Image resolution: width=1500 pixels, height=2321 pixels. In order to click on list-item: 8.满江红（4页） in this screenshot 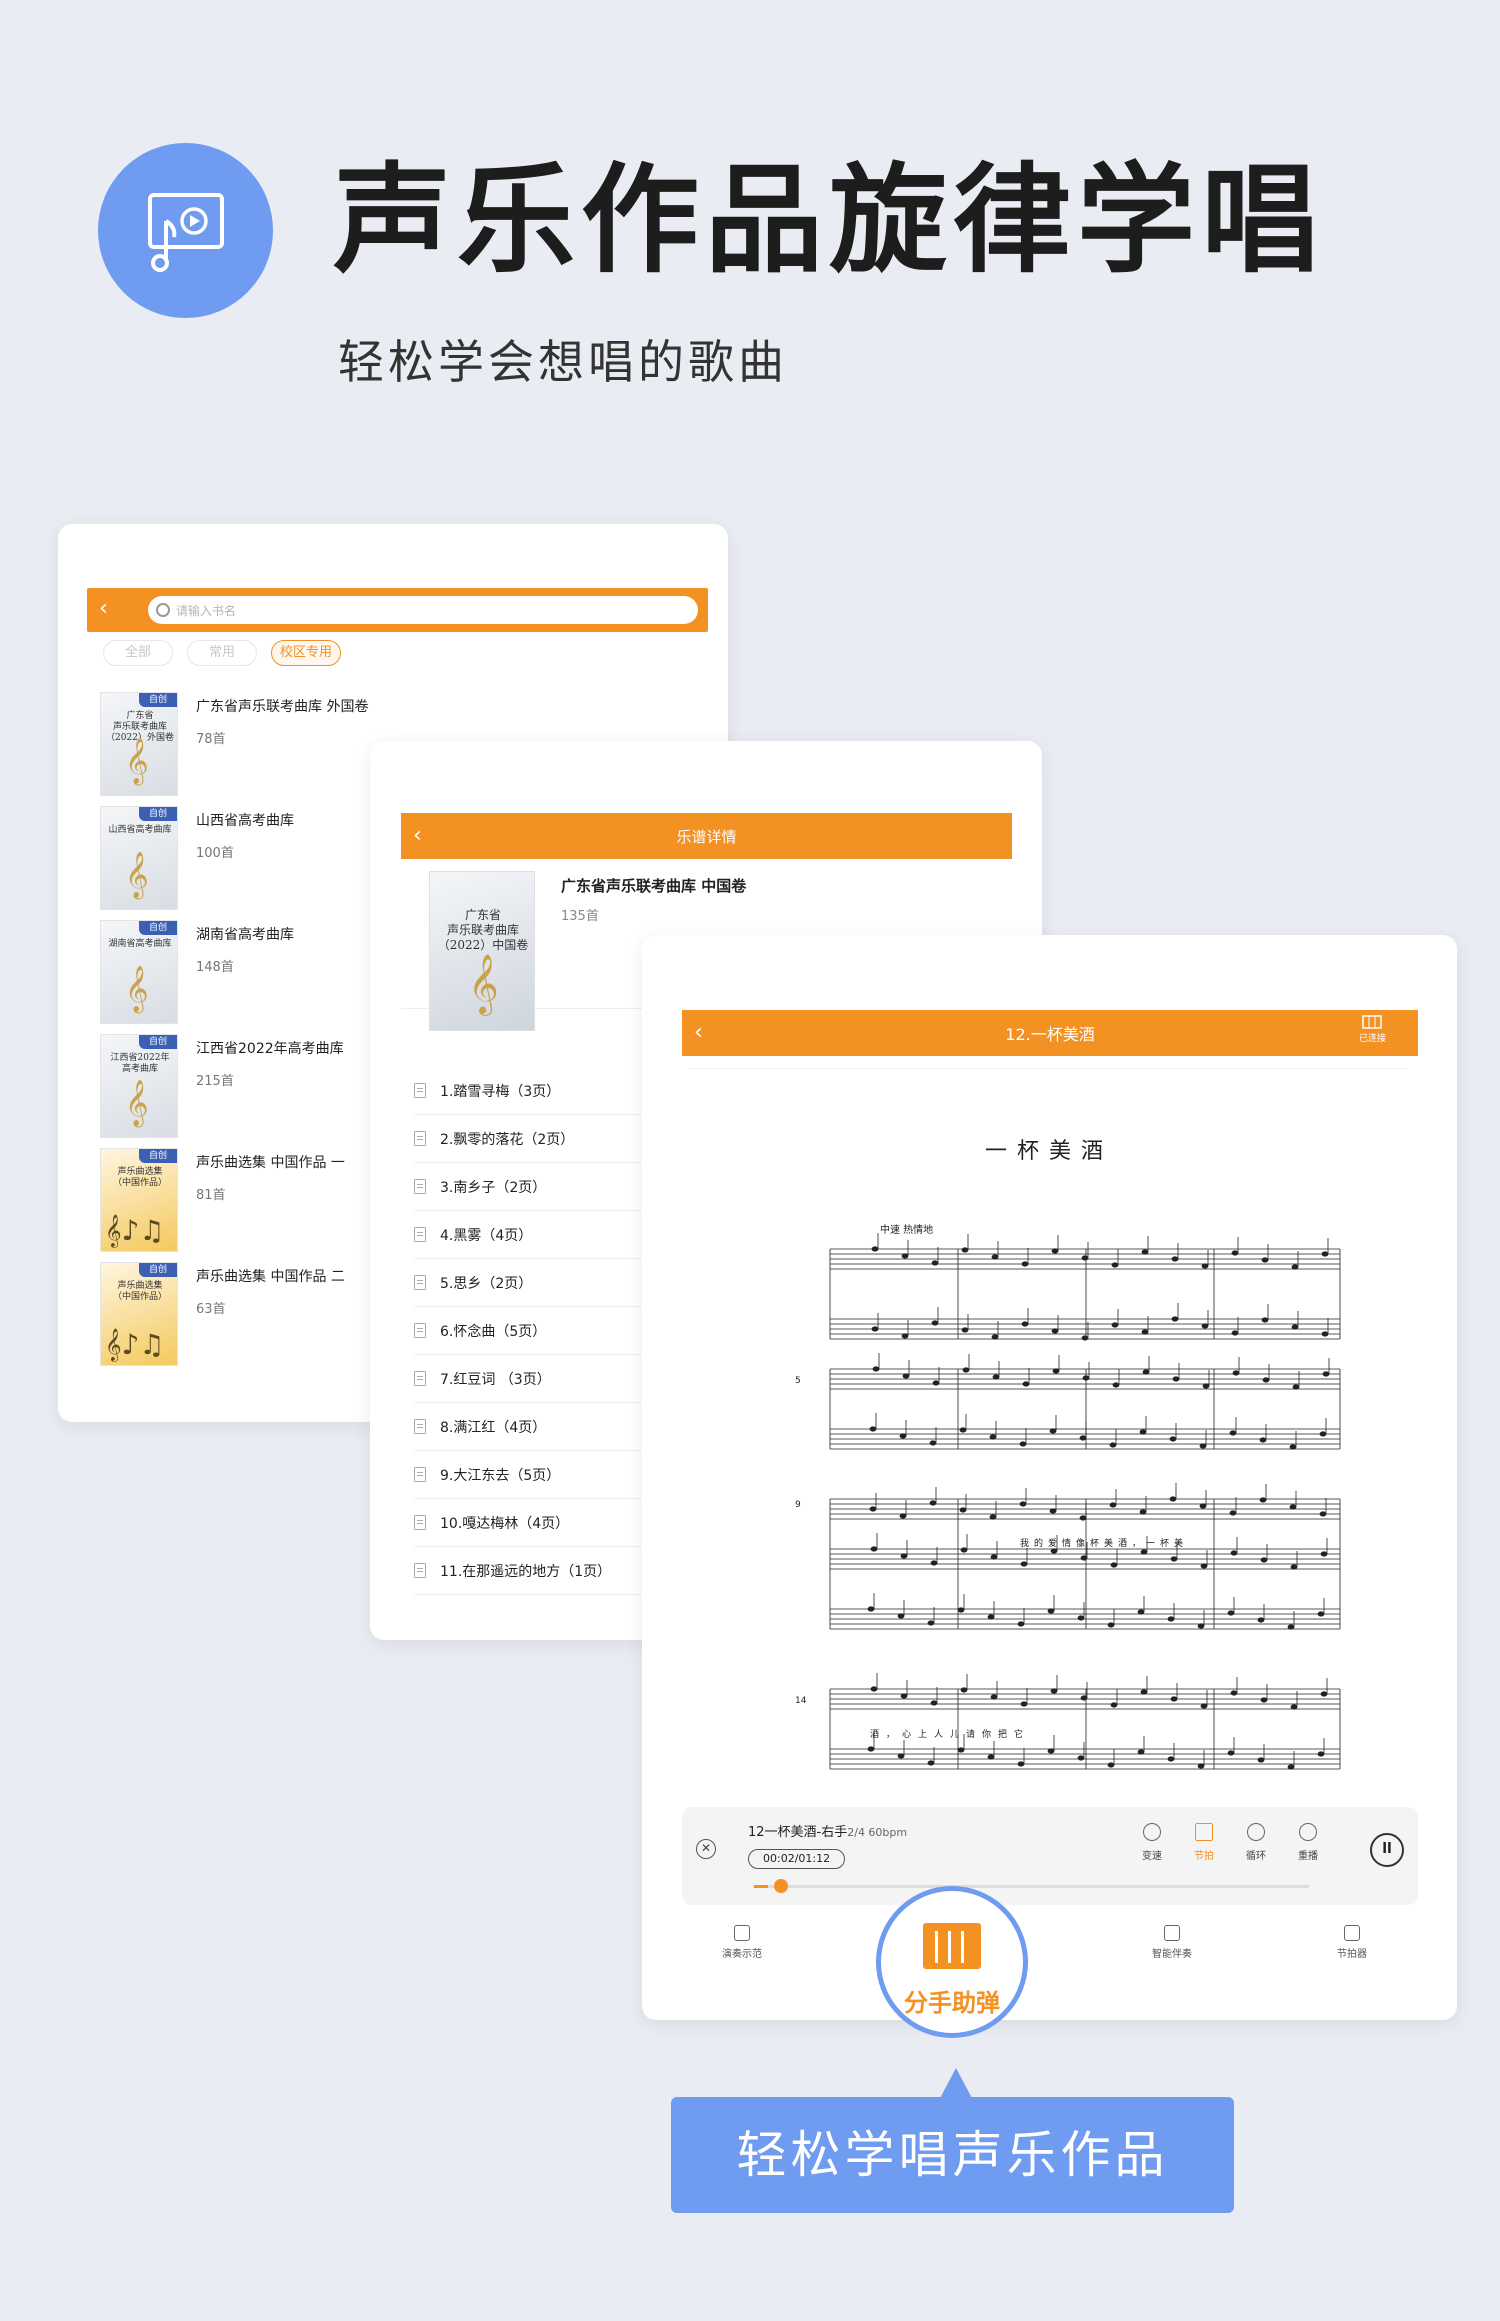, I will do `click(544, 1427)`.